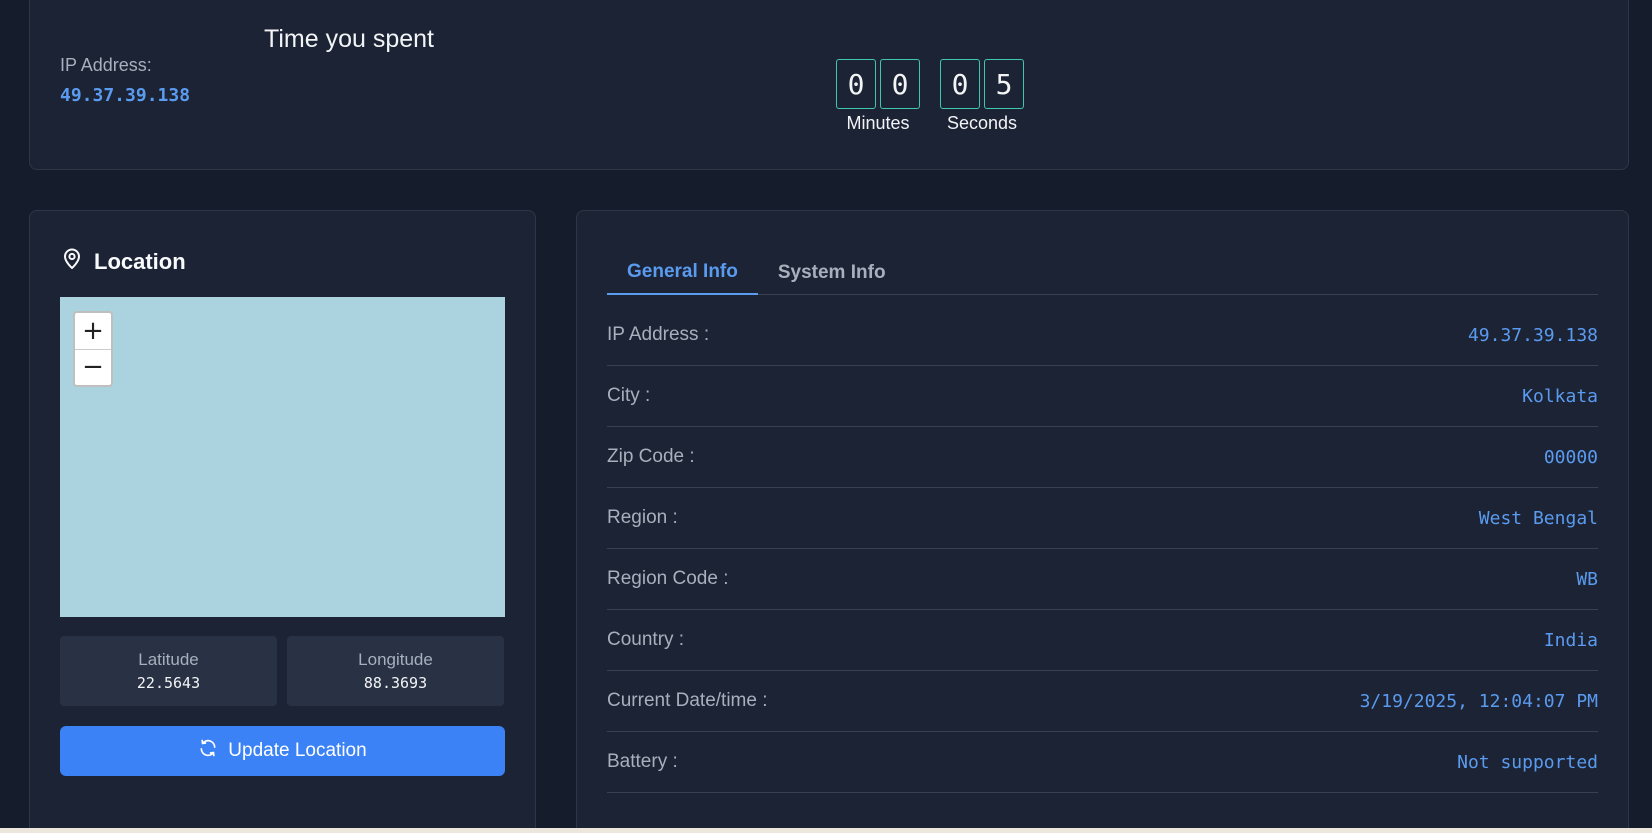 The width and height of the screenshot is (1652, 833). Describe the element at coordinates (395, 683) in the screenshot. I see `longitude-value: 88.3693` at that location.